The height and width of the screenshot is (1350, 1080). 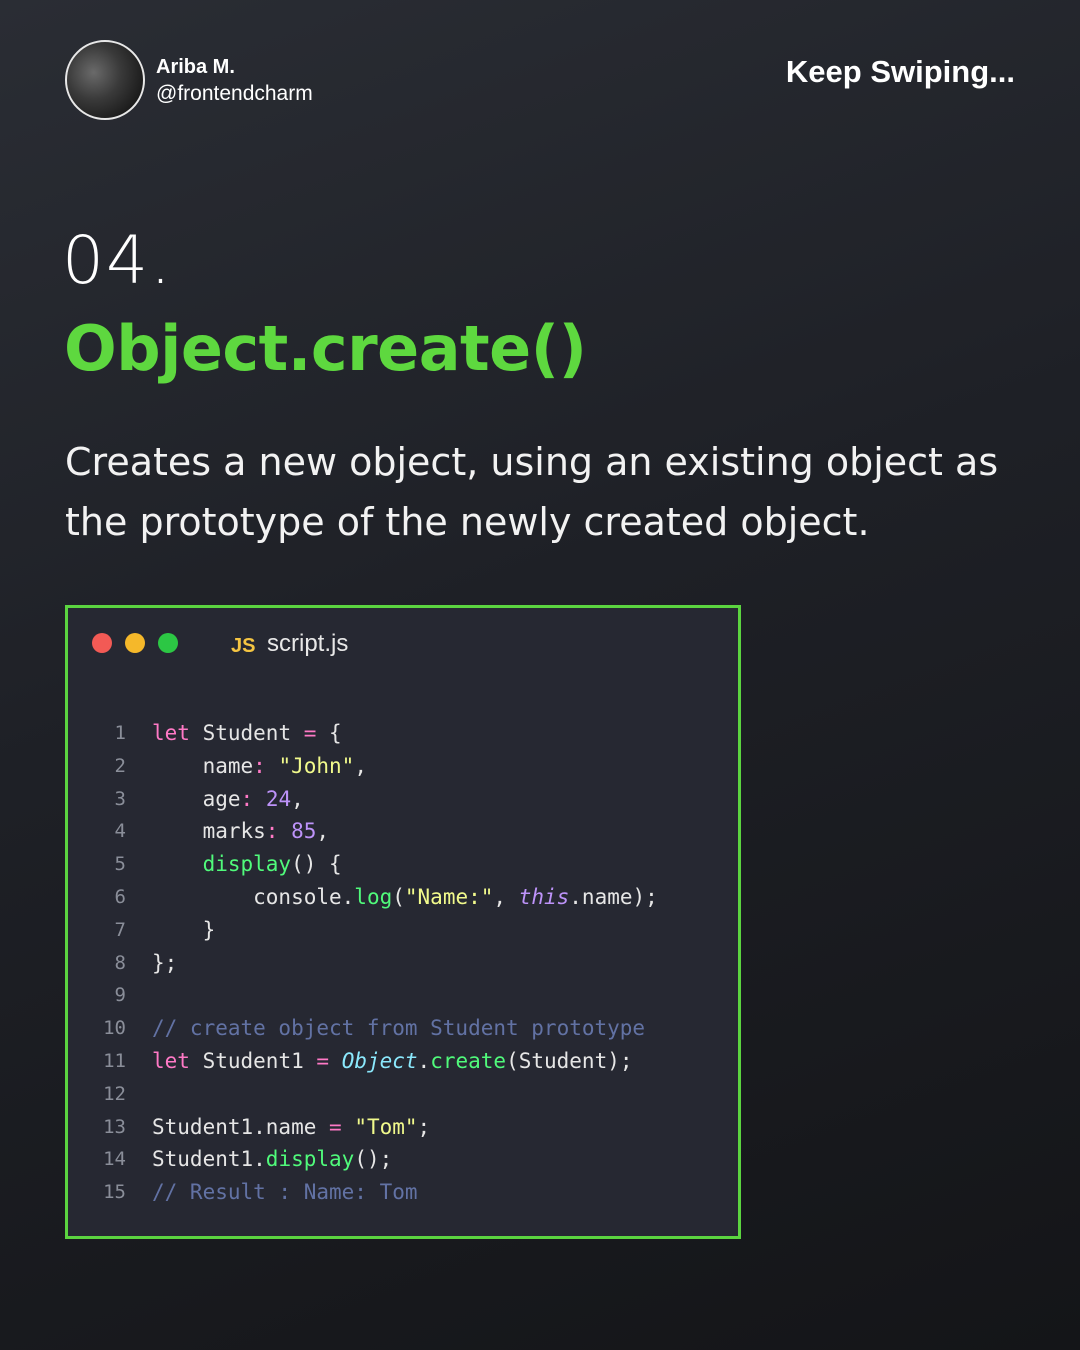 I want to click on code-line: 14 Student1.display();, so click(x=403, y=1159).